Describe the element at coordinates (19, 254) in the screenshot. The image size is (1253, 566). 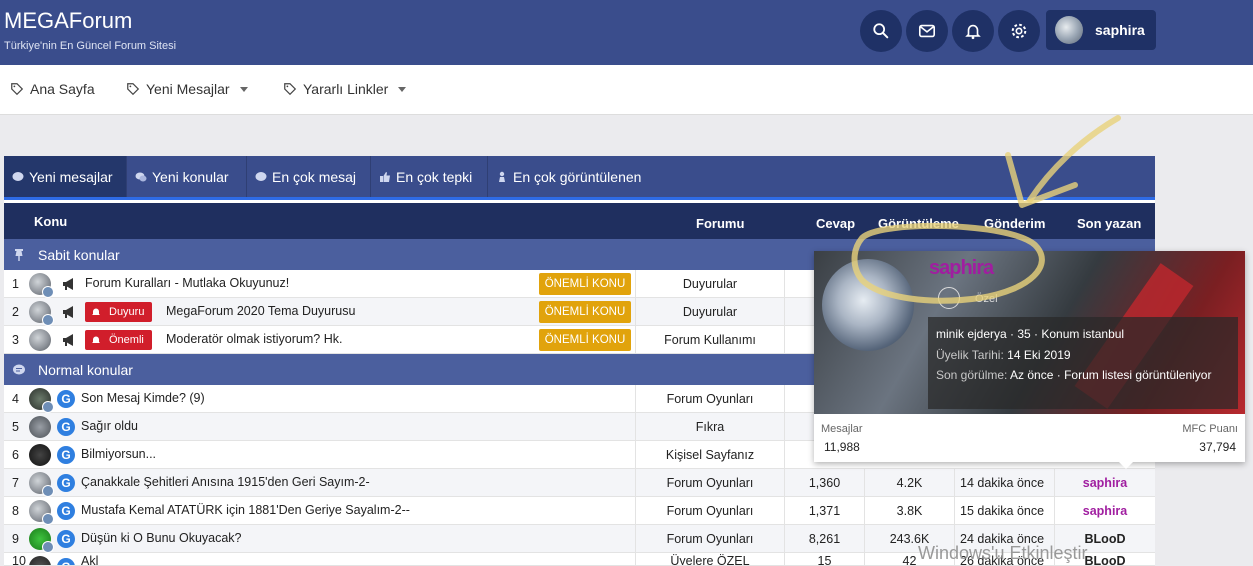
I see `pin-icon` at that location.